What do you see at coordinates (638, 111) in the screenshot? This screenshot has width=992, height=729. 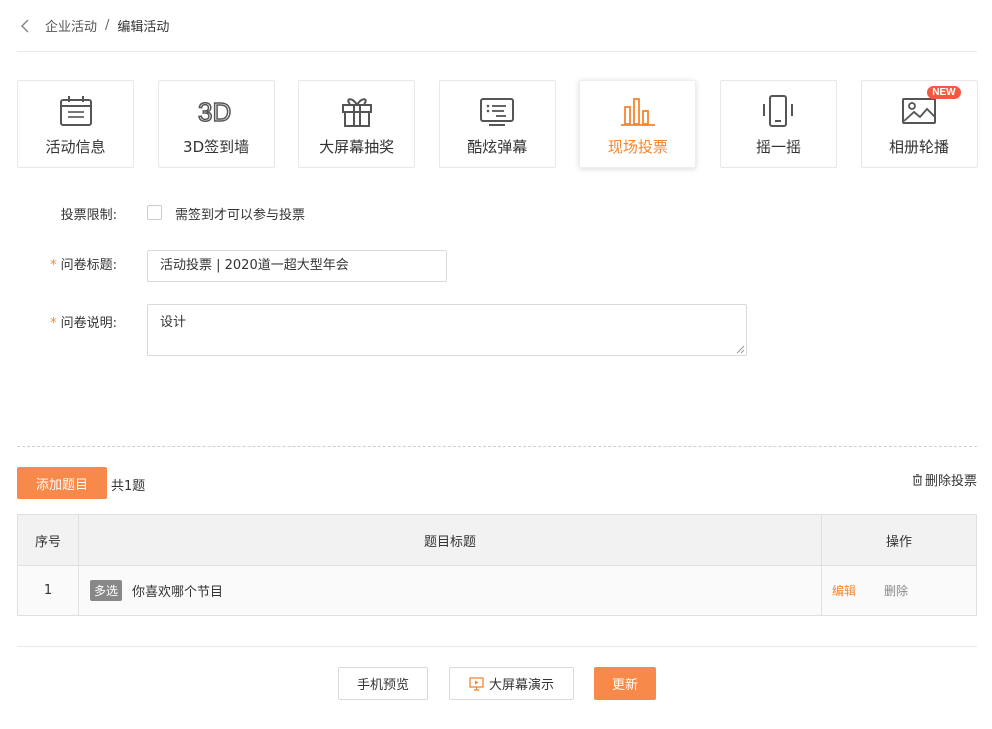 I see `bar-chart-icon` at bounding box center [638, 111].